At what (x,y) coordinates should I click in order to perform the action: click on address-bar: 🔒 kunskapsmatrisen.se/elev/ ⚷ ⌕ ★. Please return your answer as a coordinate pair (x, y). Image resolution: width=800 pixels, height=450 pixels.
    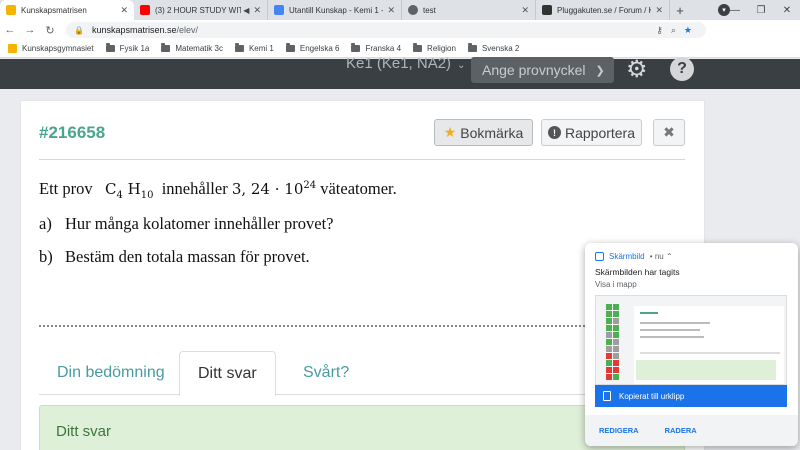
    Looking at the image, I should click on (386, 30).